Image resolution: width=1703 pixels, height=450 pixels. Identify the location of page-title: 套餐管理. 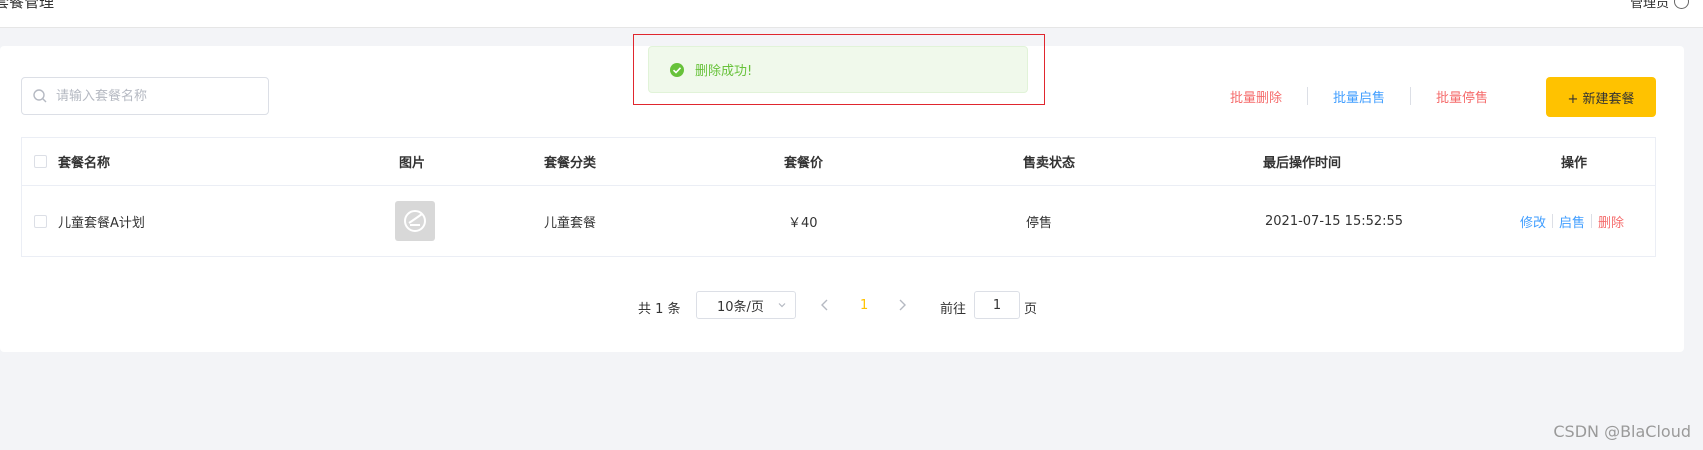
(27, 5).